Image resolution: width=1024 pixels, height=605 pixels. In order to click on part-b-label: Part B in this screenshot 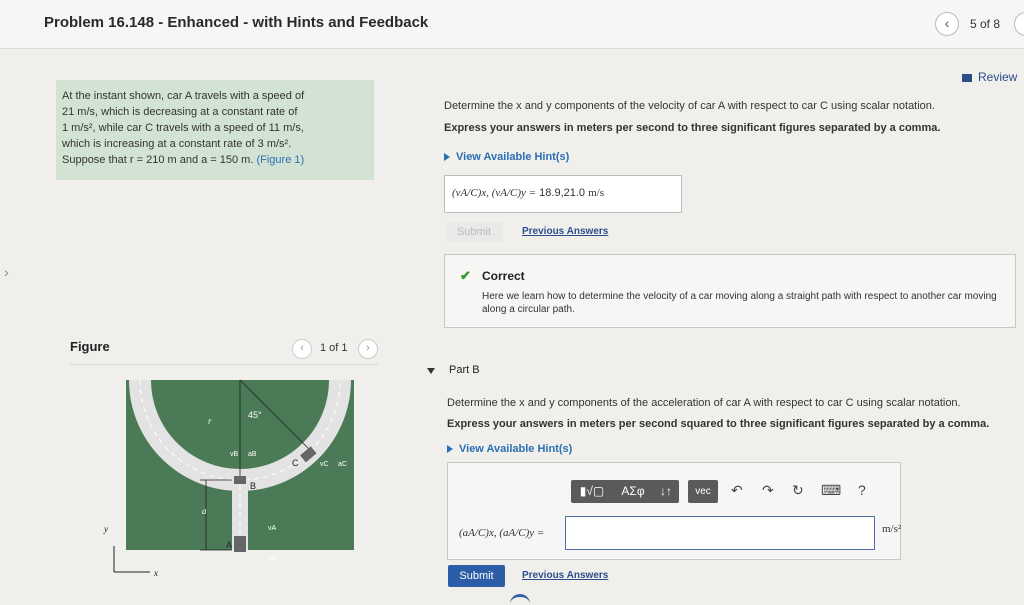, I will do `click(464, 370)`.